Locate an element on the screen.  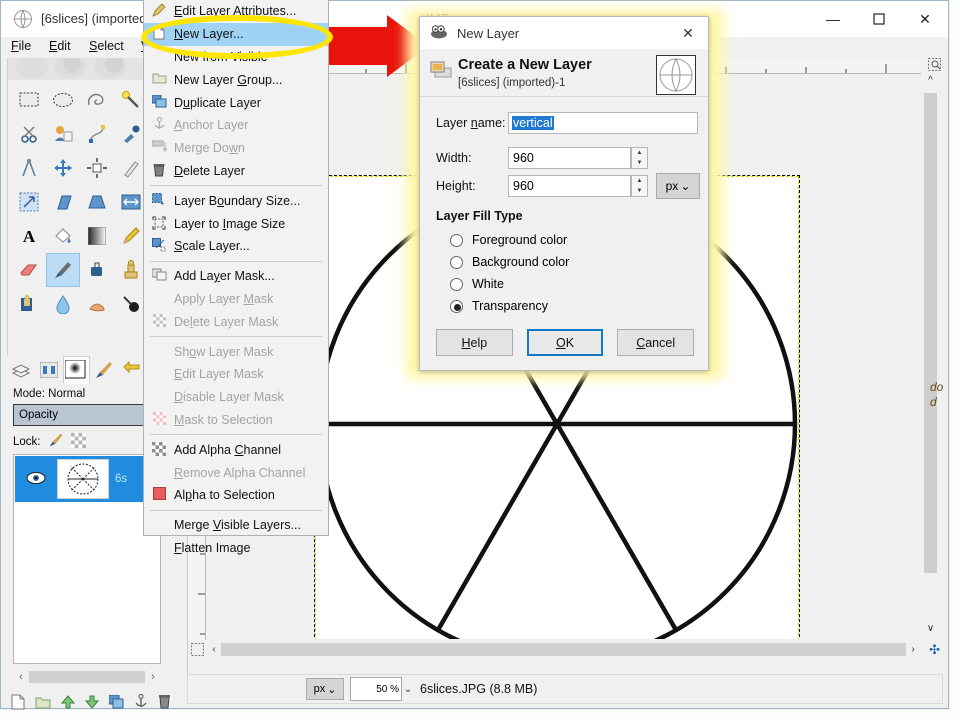
radio-foreground-color: Foreground color is located at coordinates (508, 240).